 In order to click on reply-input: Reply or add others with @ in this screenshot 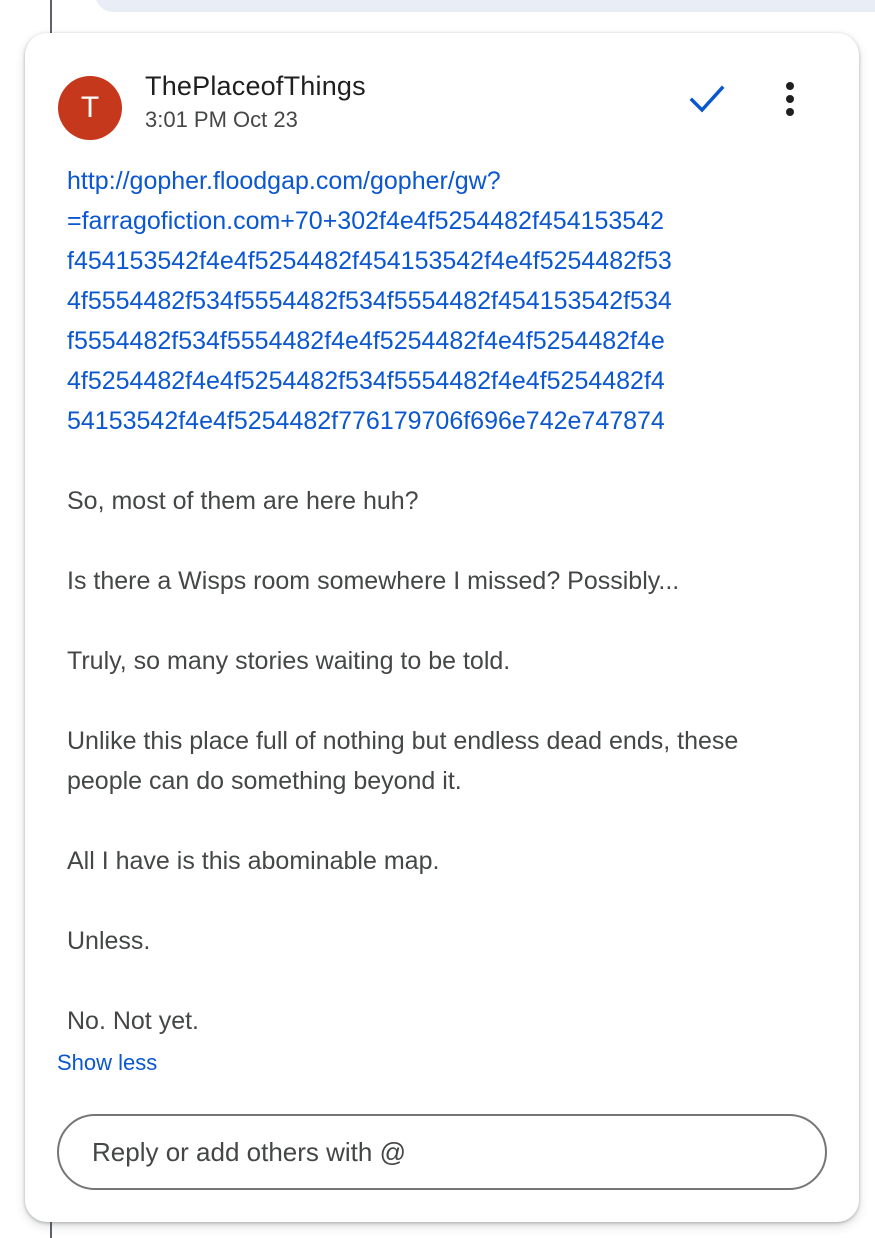, I will do `click(442, 1152)`.